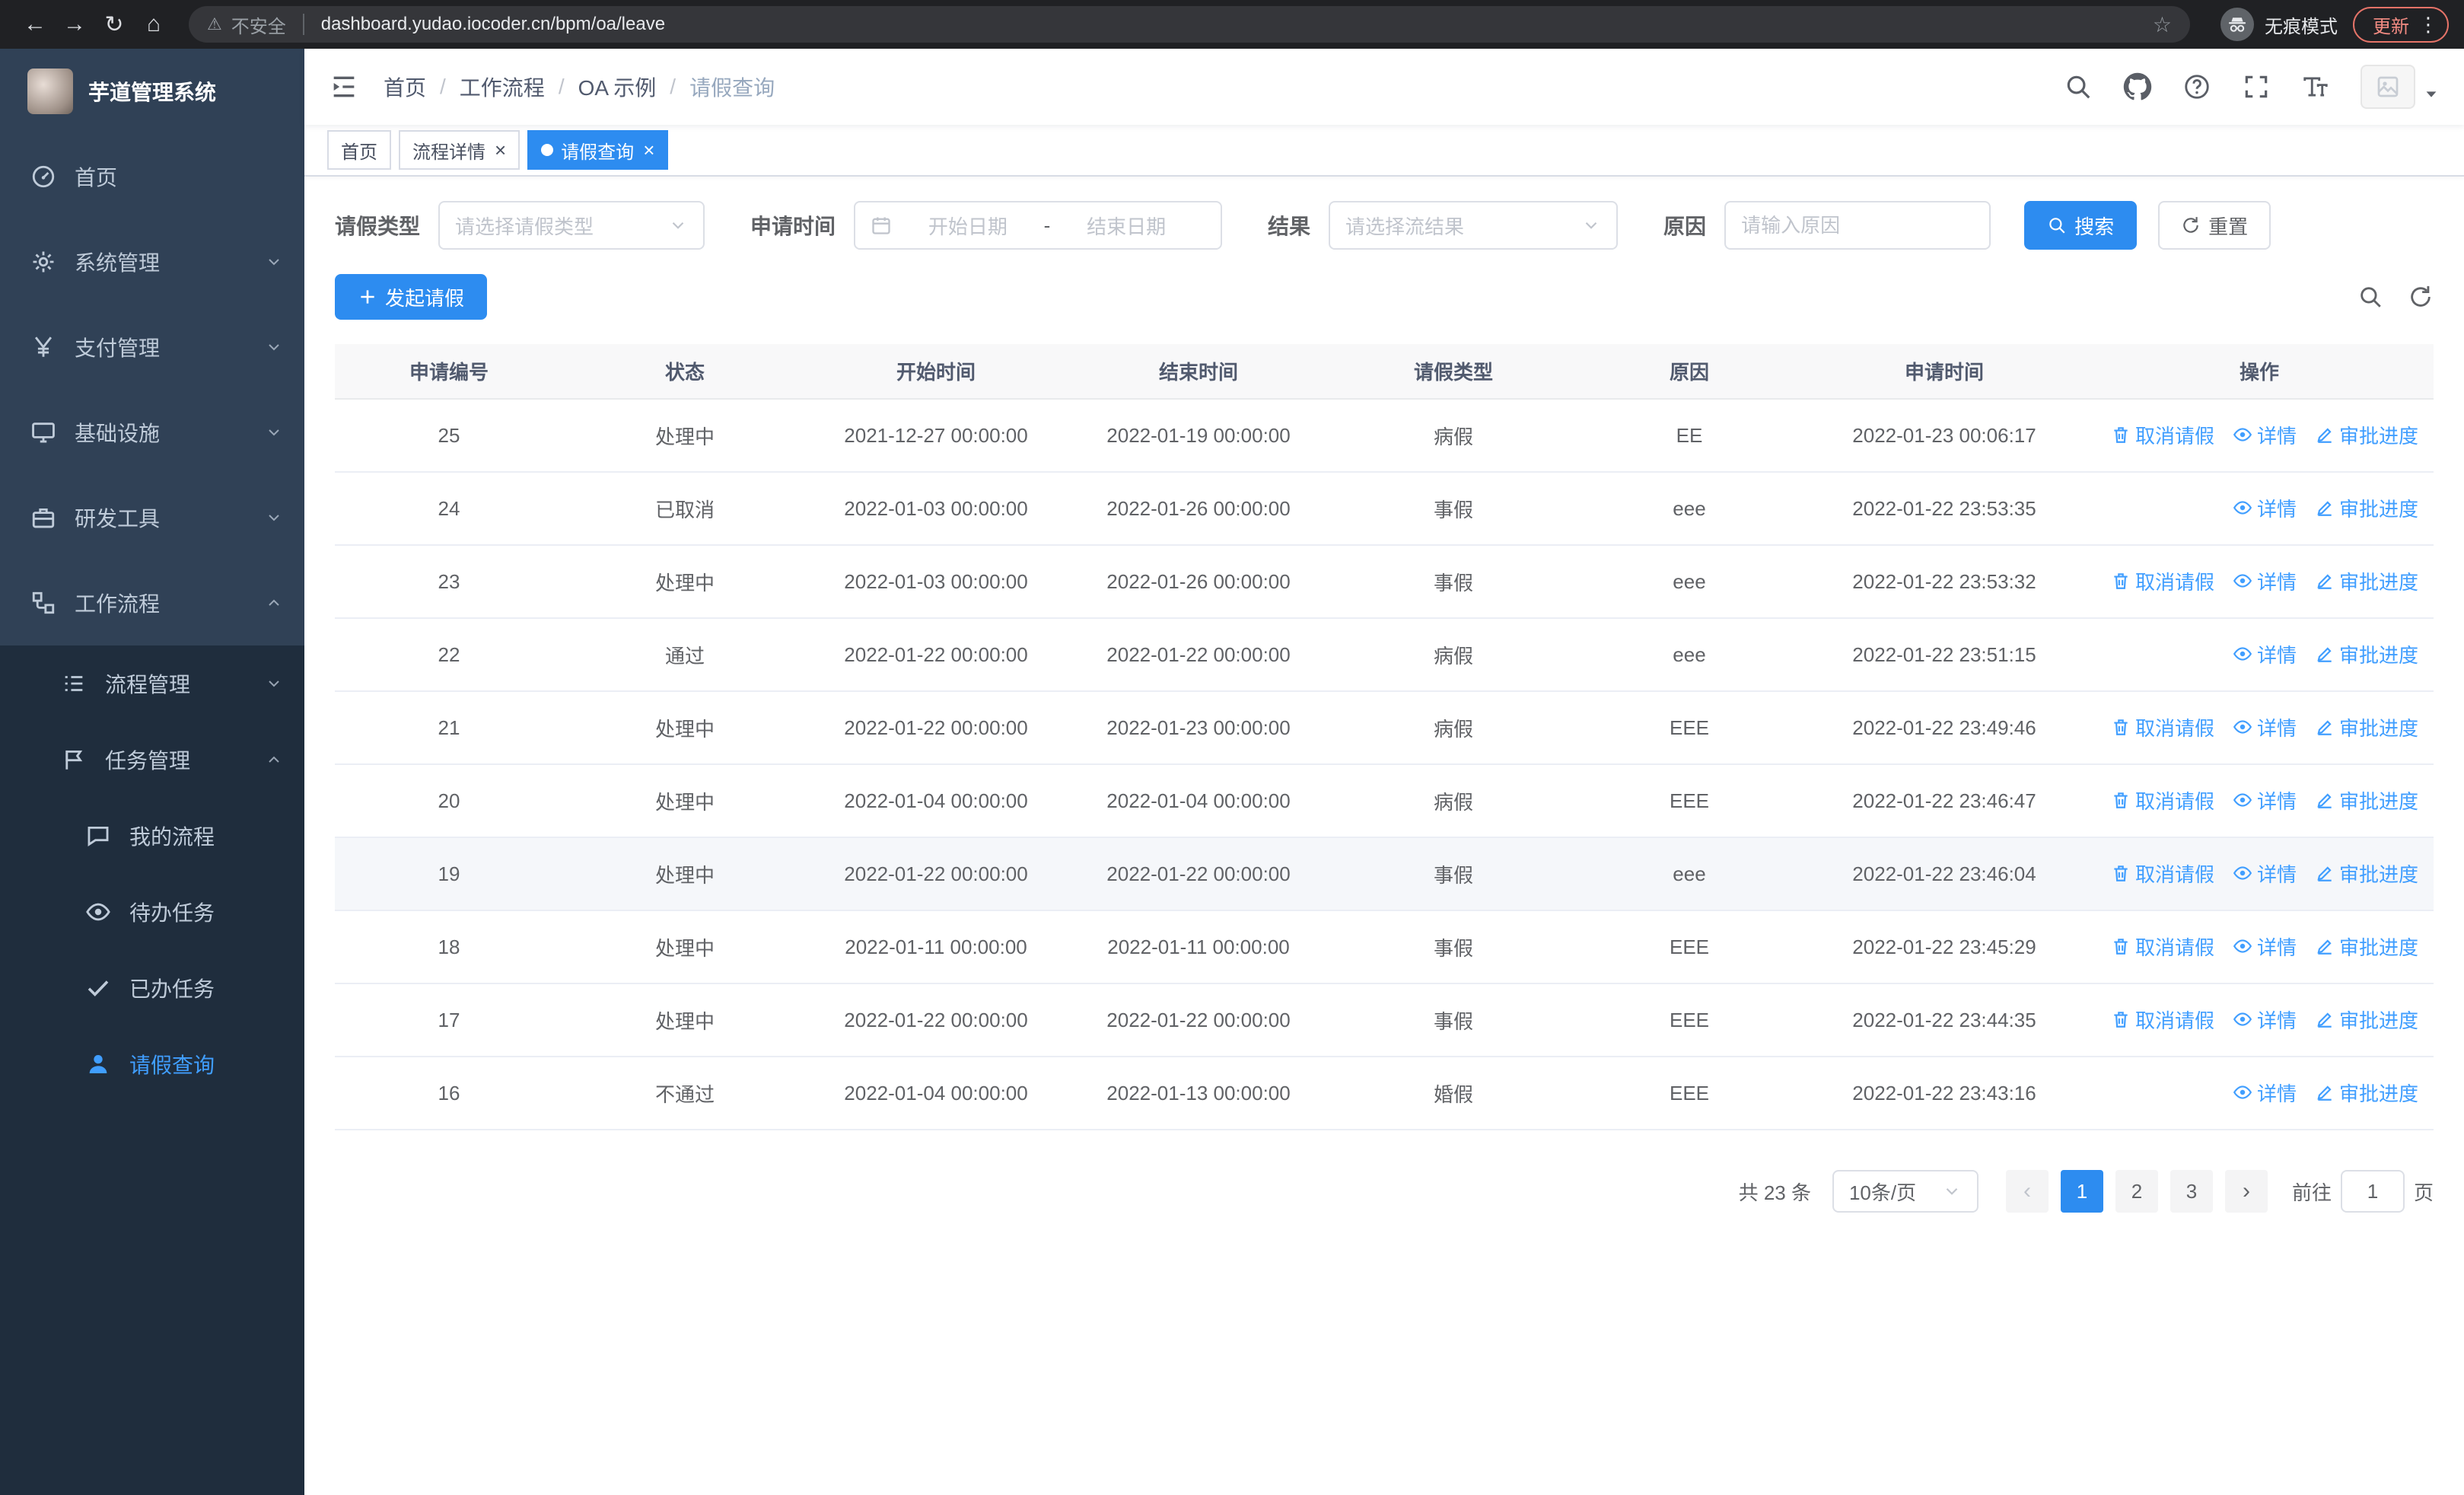 This screenshot has width=2464, height=1495. What do you see at coordinates (2196, 87) in the screenshot?
I see `help-icon` at bounding box center [2196, 87].